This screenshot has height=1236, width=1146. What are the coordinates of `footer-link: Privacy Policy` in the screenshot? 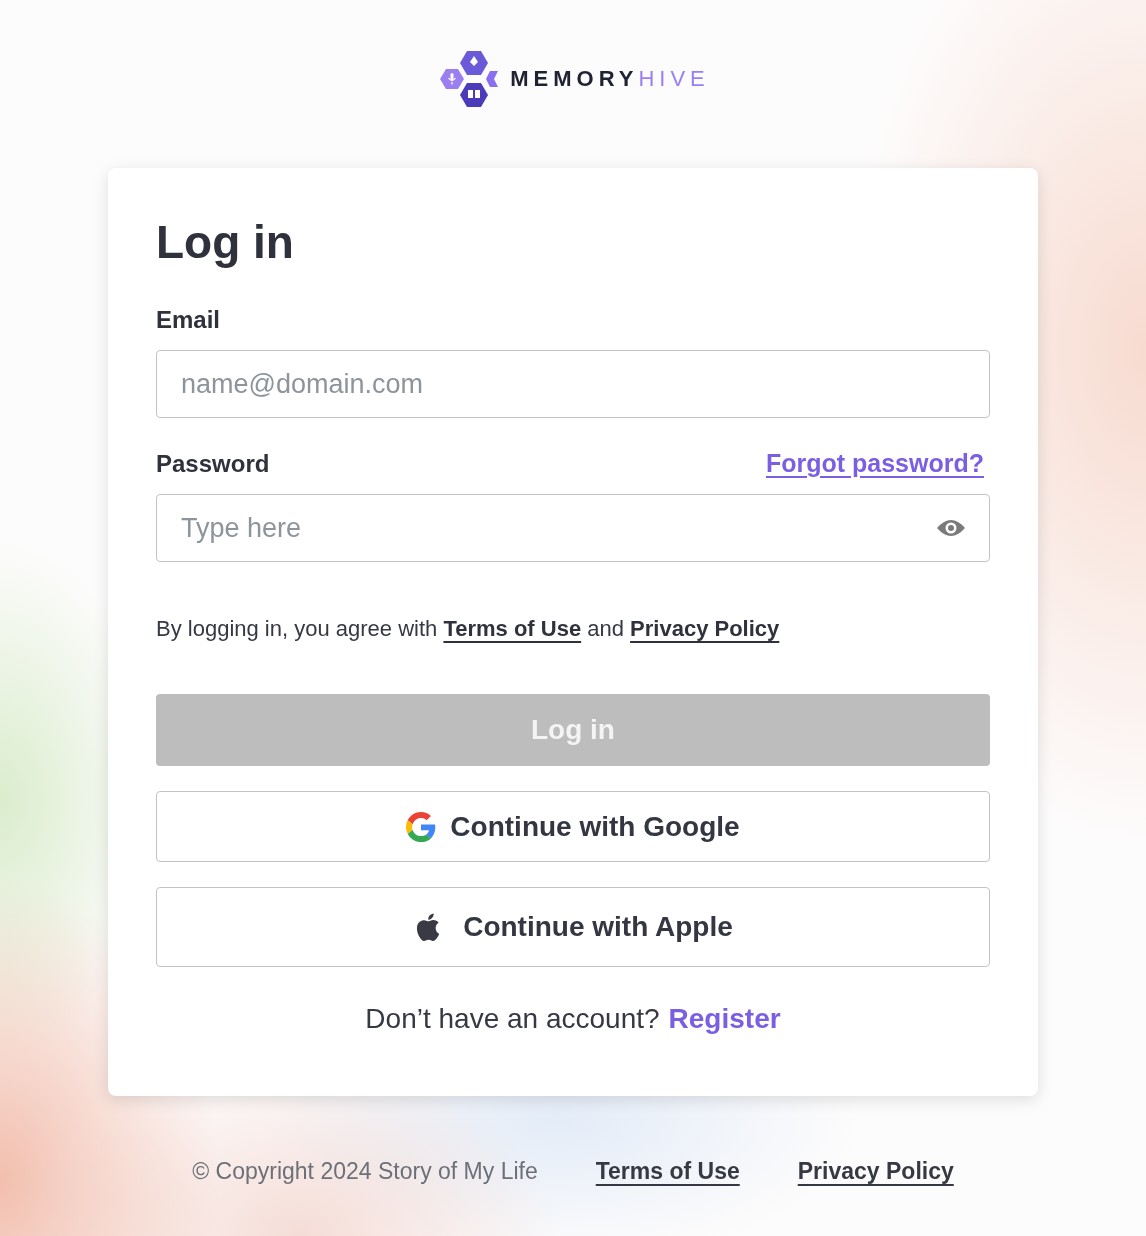 It's located at (875, 1171).